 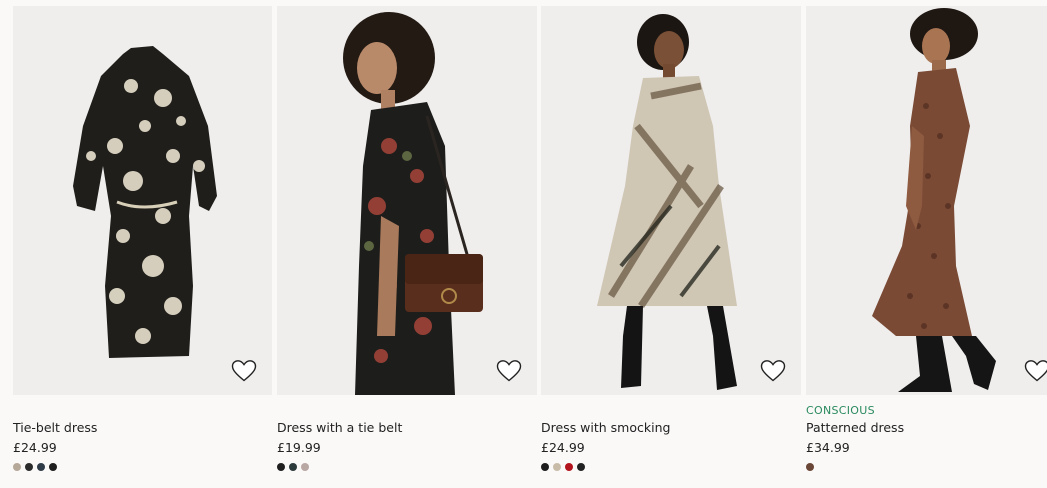 What do you see at coordinates (55, 427) in the screenshot?
I see `product-name: Tie-belt dress` at bounding box center [55, 427].